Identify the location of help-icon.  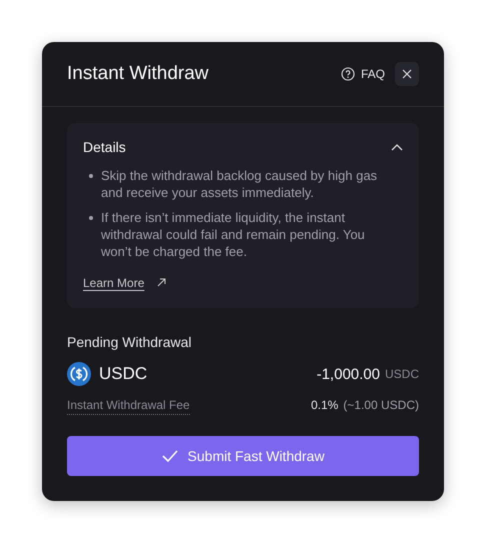
(347, 74).